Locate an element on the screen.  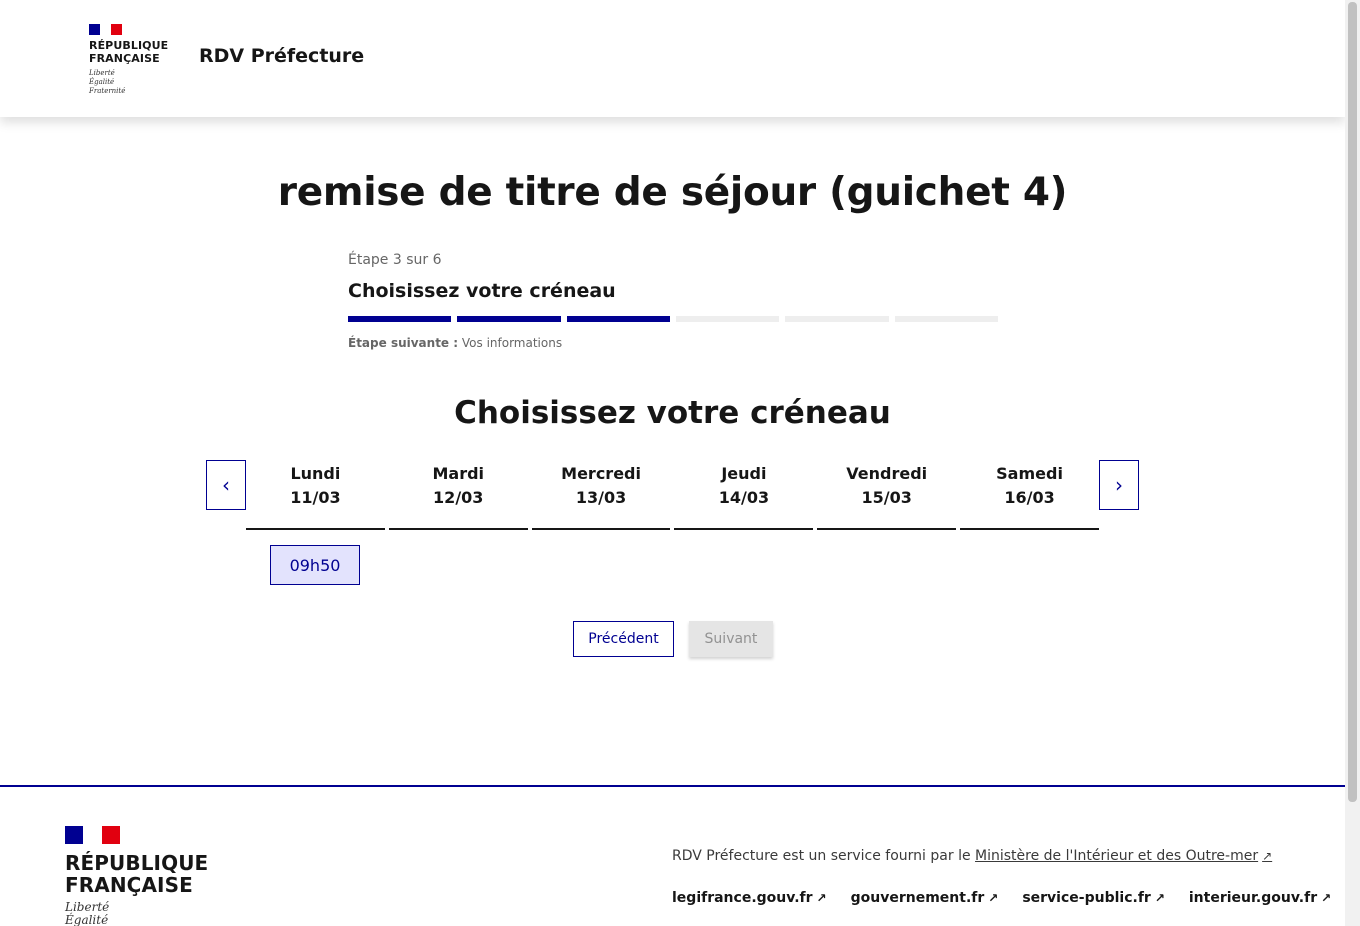
day-column: Mardi 12/03 is located at coordinates (458, 495).